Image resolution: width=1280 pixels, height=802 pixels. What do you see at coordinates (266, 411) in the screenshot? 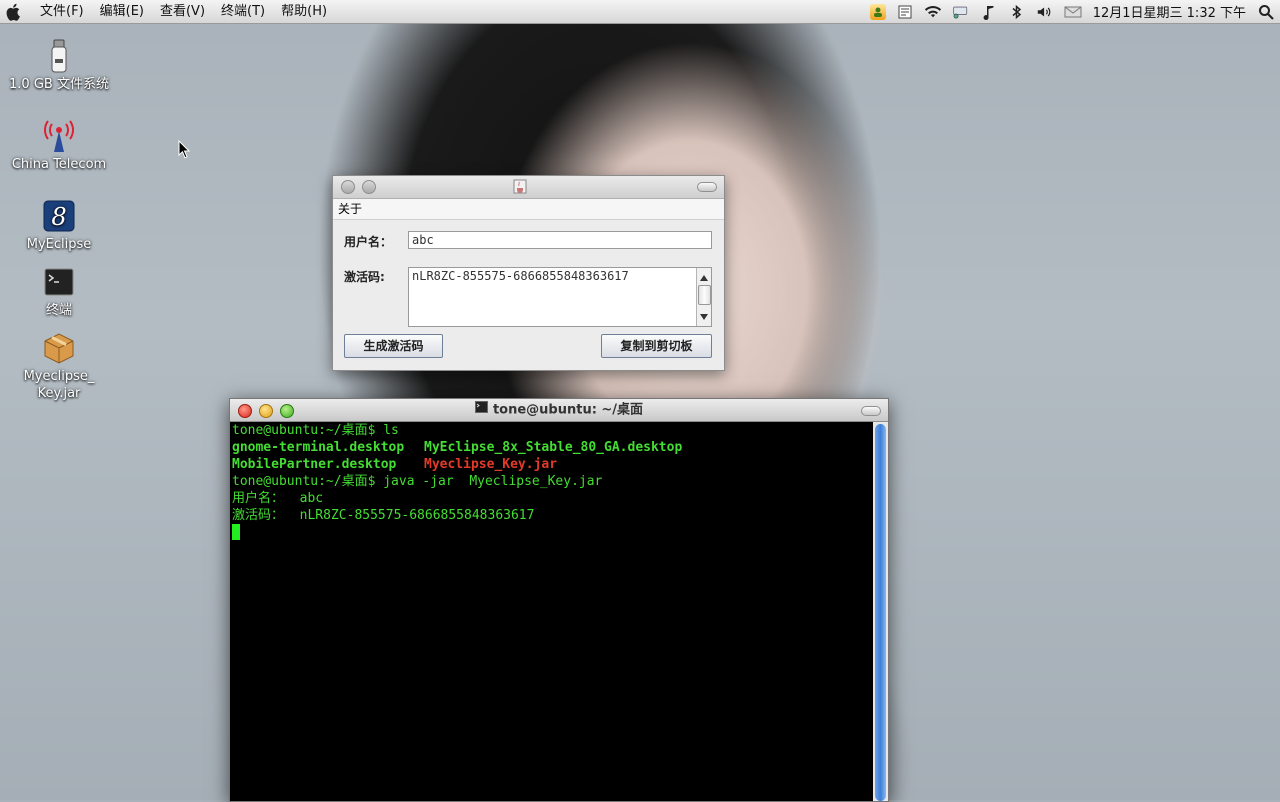
I see `terminal-minimize-button` at bounding box center [266, 411].